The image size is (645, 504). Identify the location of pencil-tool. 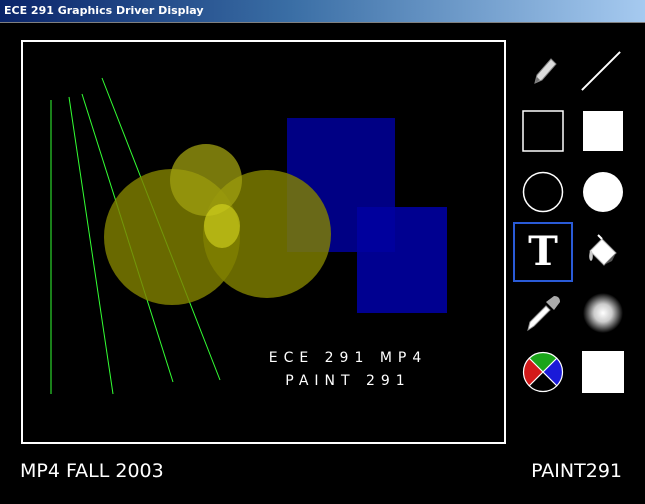
(543, 71).